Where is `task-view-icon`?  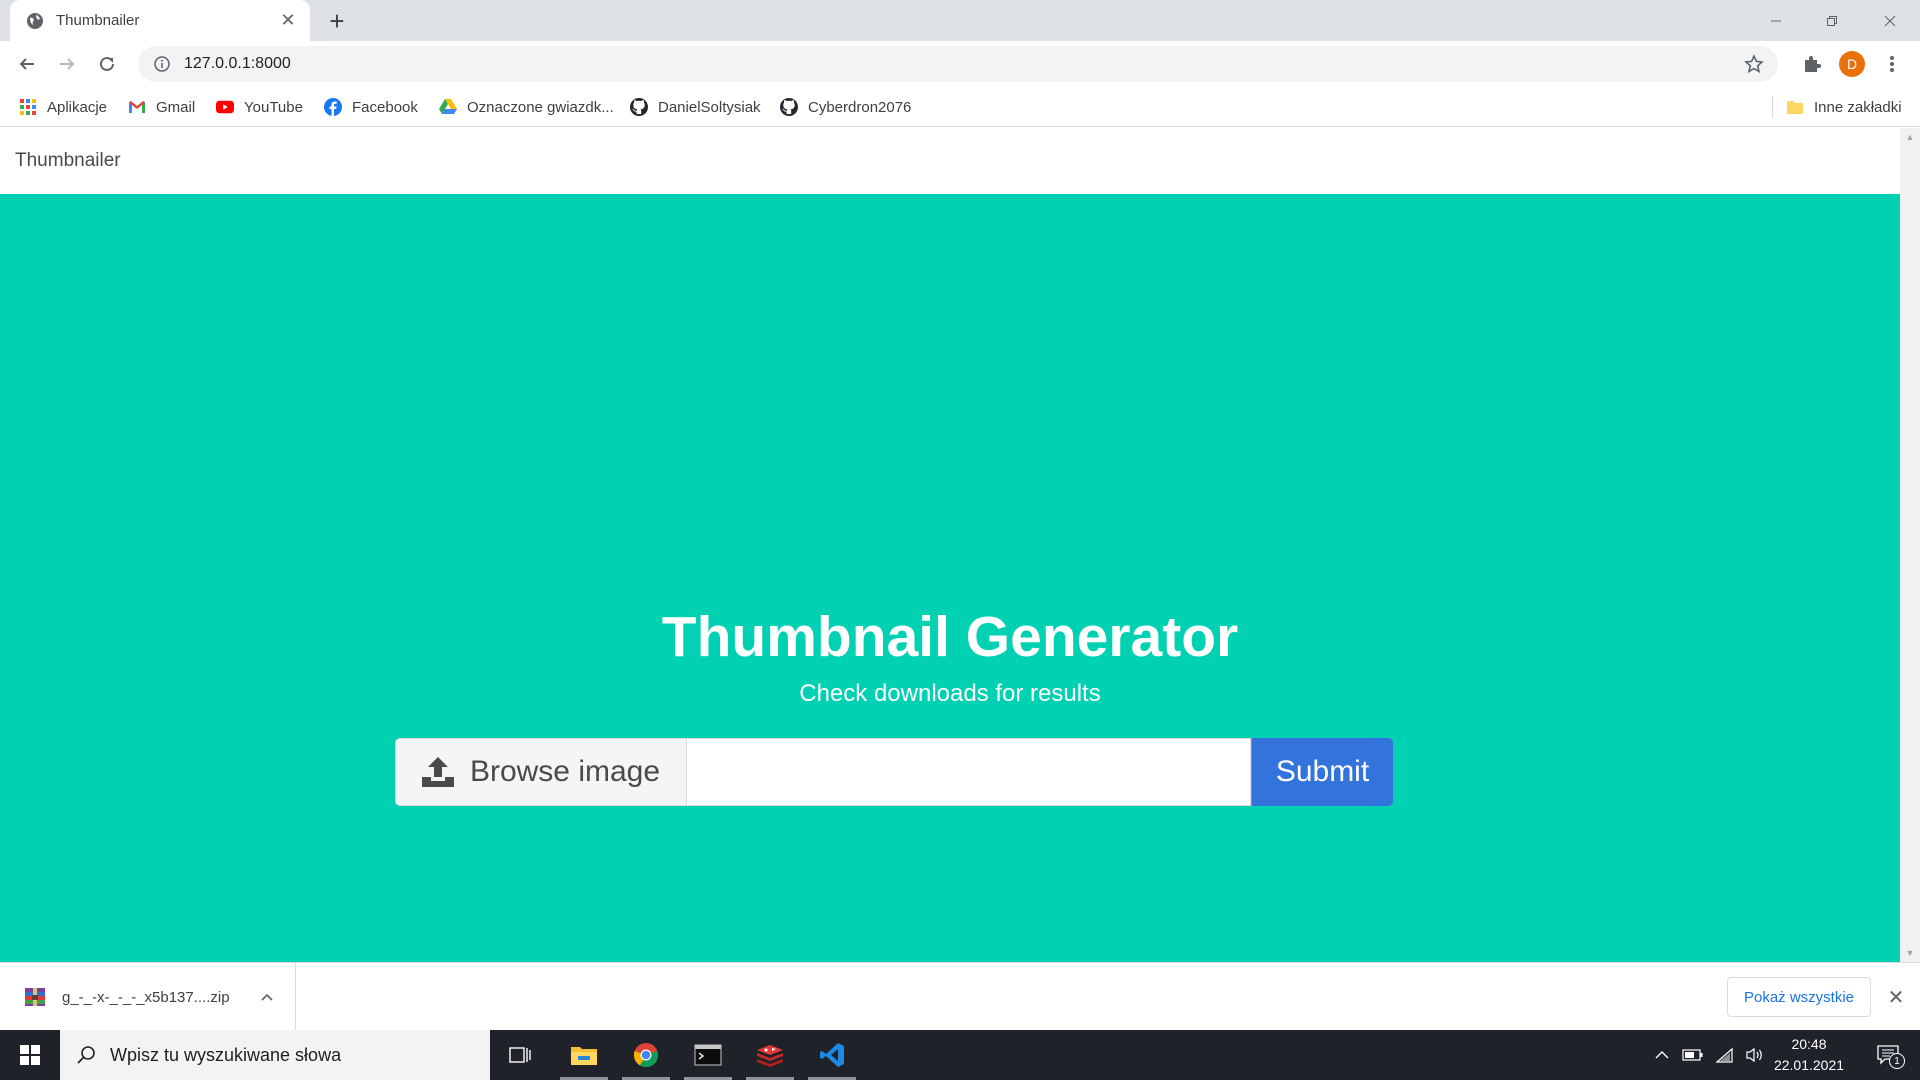 task-view-icon is located at coordinates (520, 1055).